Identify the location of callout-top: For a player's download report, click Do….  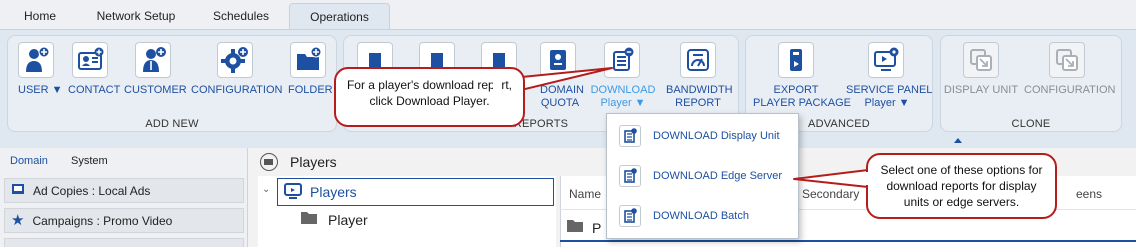
(429, 97).